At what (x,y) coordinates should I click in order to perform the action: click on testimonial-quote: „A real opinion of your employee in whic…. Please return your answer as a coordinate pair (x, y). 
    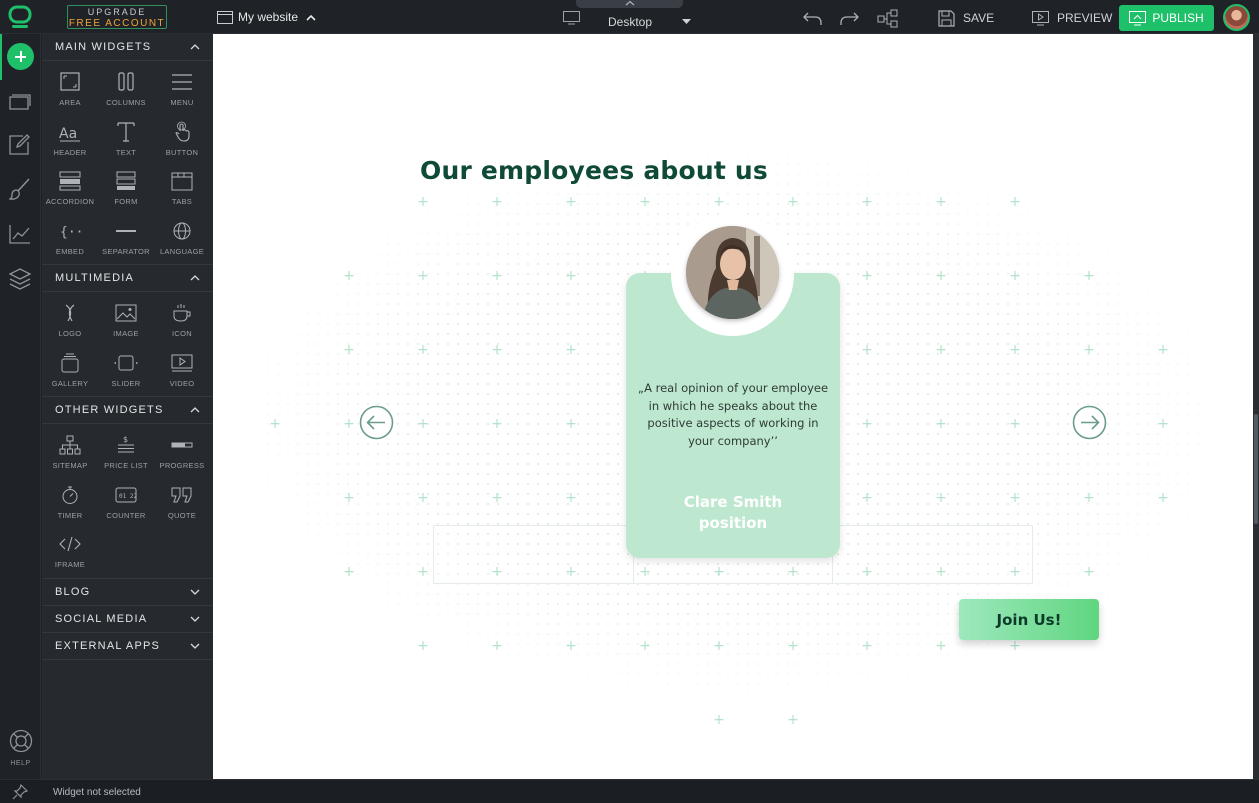
    Looking at the image, I should click on (733, 415).